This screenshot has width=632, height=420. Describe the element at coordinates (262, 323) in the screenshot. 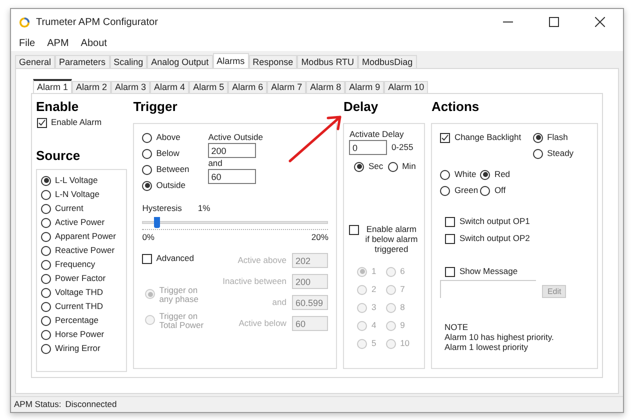

I see `field-label: Active below` at that location.